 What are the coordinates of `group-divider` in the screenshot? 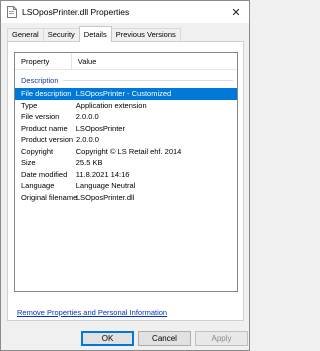 It's located at (147, 80).